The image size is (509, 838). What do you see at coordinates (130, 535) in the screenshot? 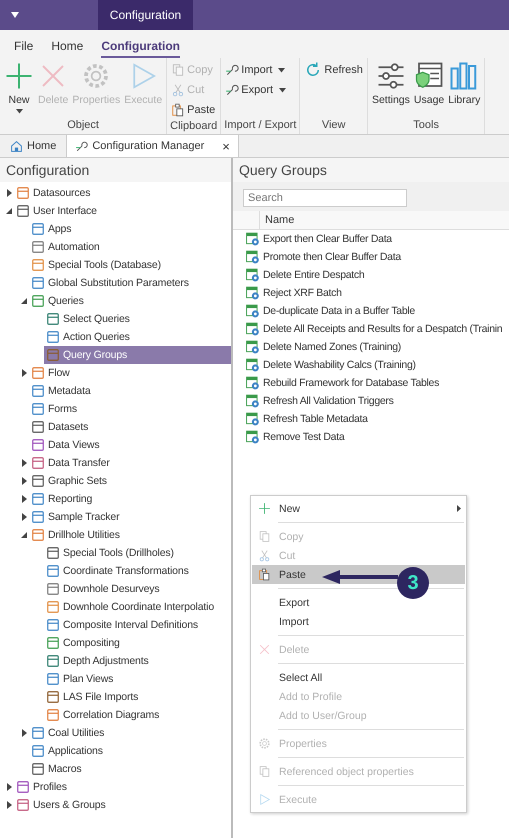
I see `tree-item: Drillhole Utilities` at bounding box center [130, 535].